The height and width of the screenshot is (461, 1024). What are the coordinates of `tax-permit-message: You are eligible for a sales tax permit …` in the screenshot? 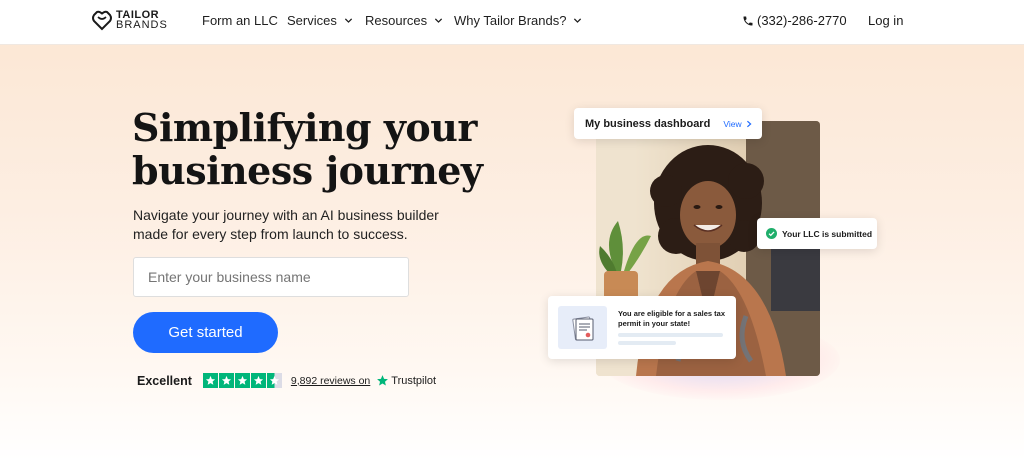 It's located at (671, 318).